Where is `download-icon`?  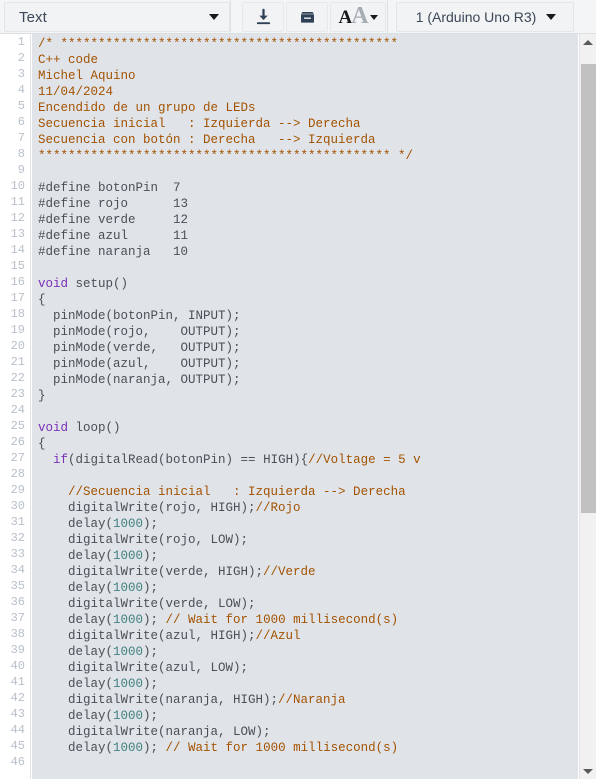
download-icon is located at coordinates (263, 16).